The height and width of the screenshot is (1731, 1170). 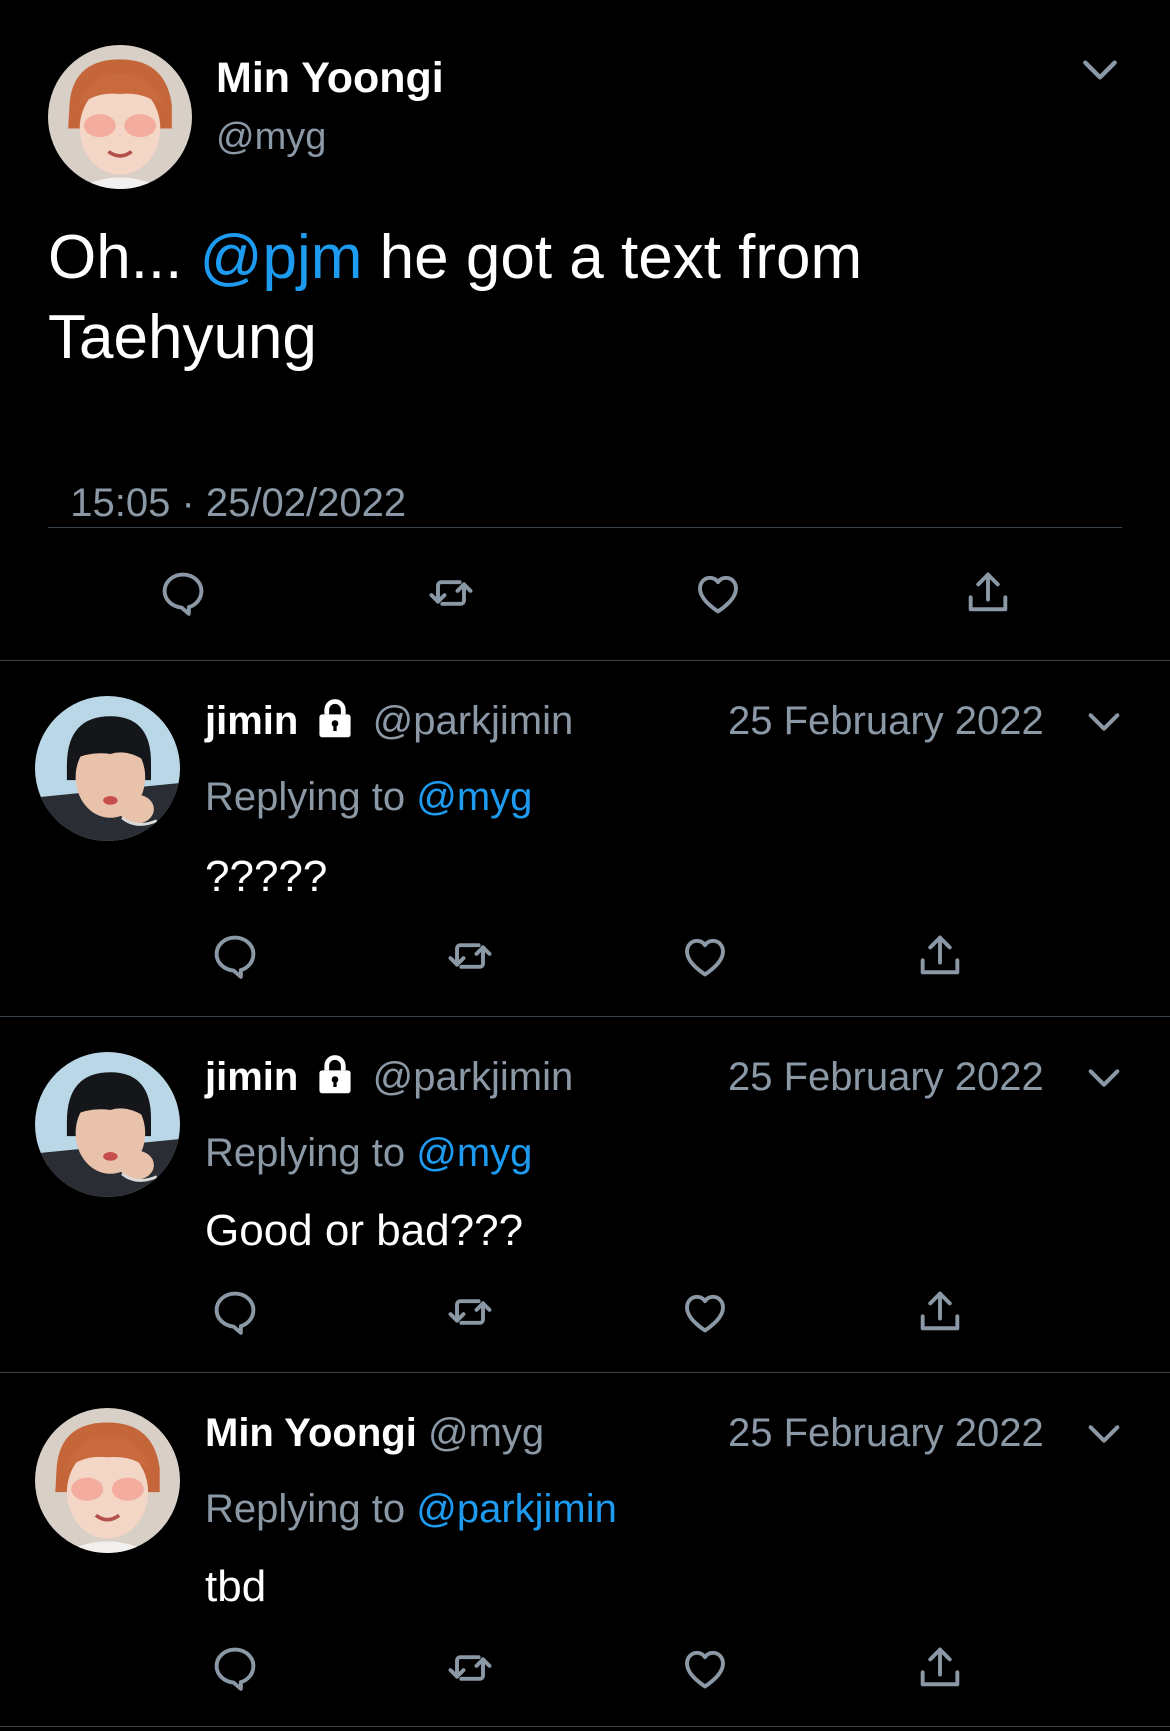 I want to click on tweet-text-line2: Taehyung, so click(x=182, y=337).